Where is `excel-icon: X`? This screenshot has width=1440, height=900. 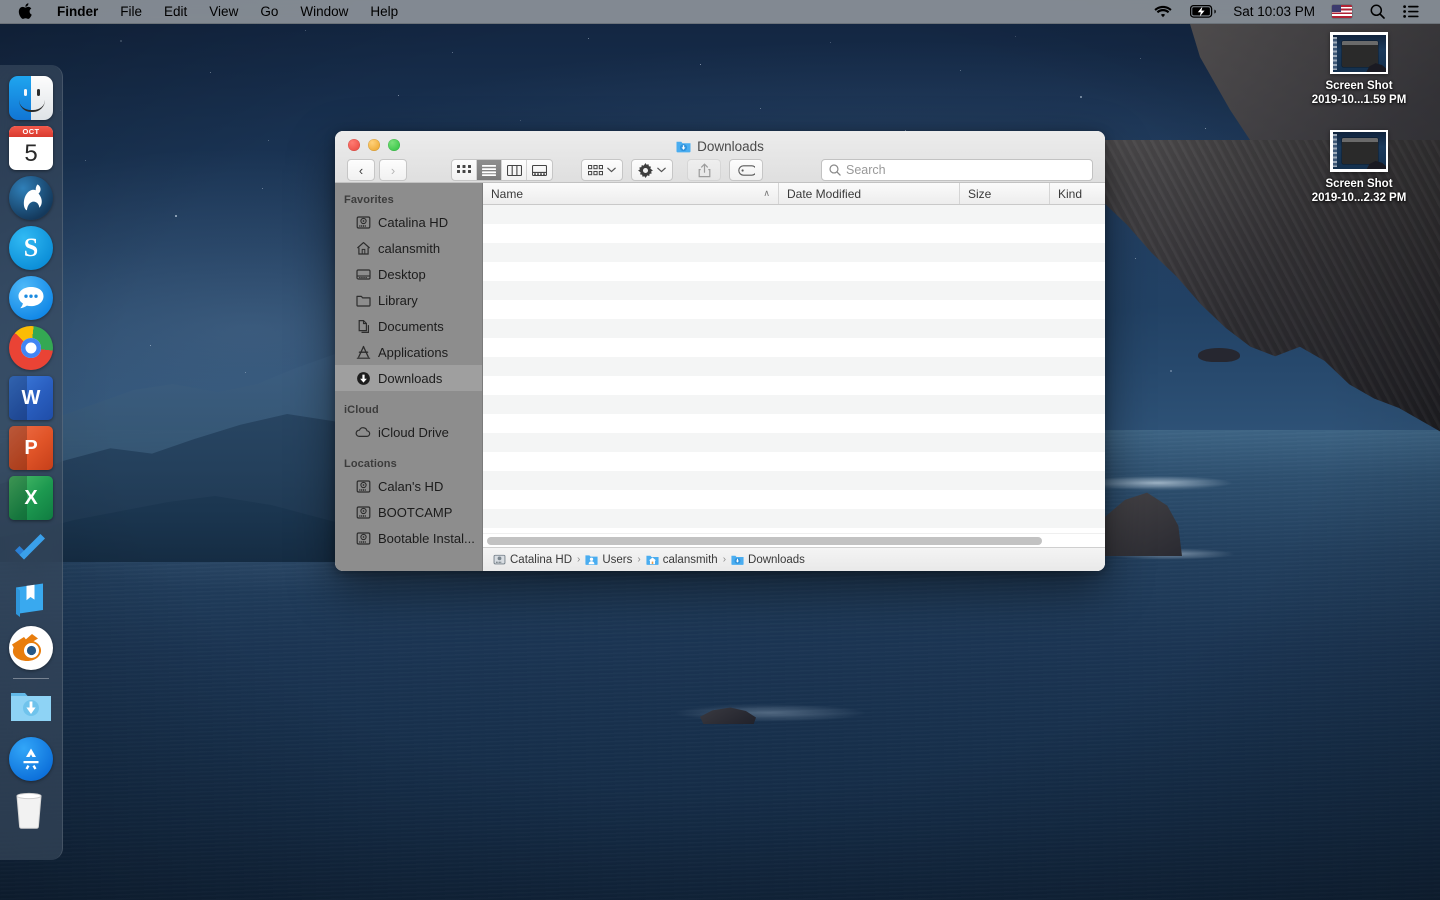 excel-icon: X is located at coordinates (31, 498).